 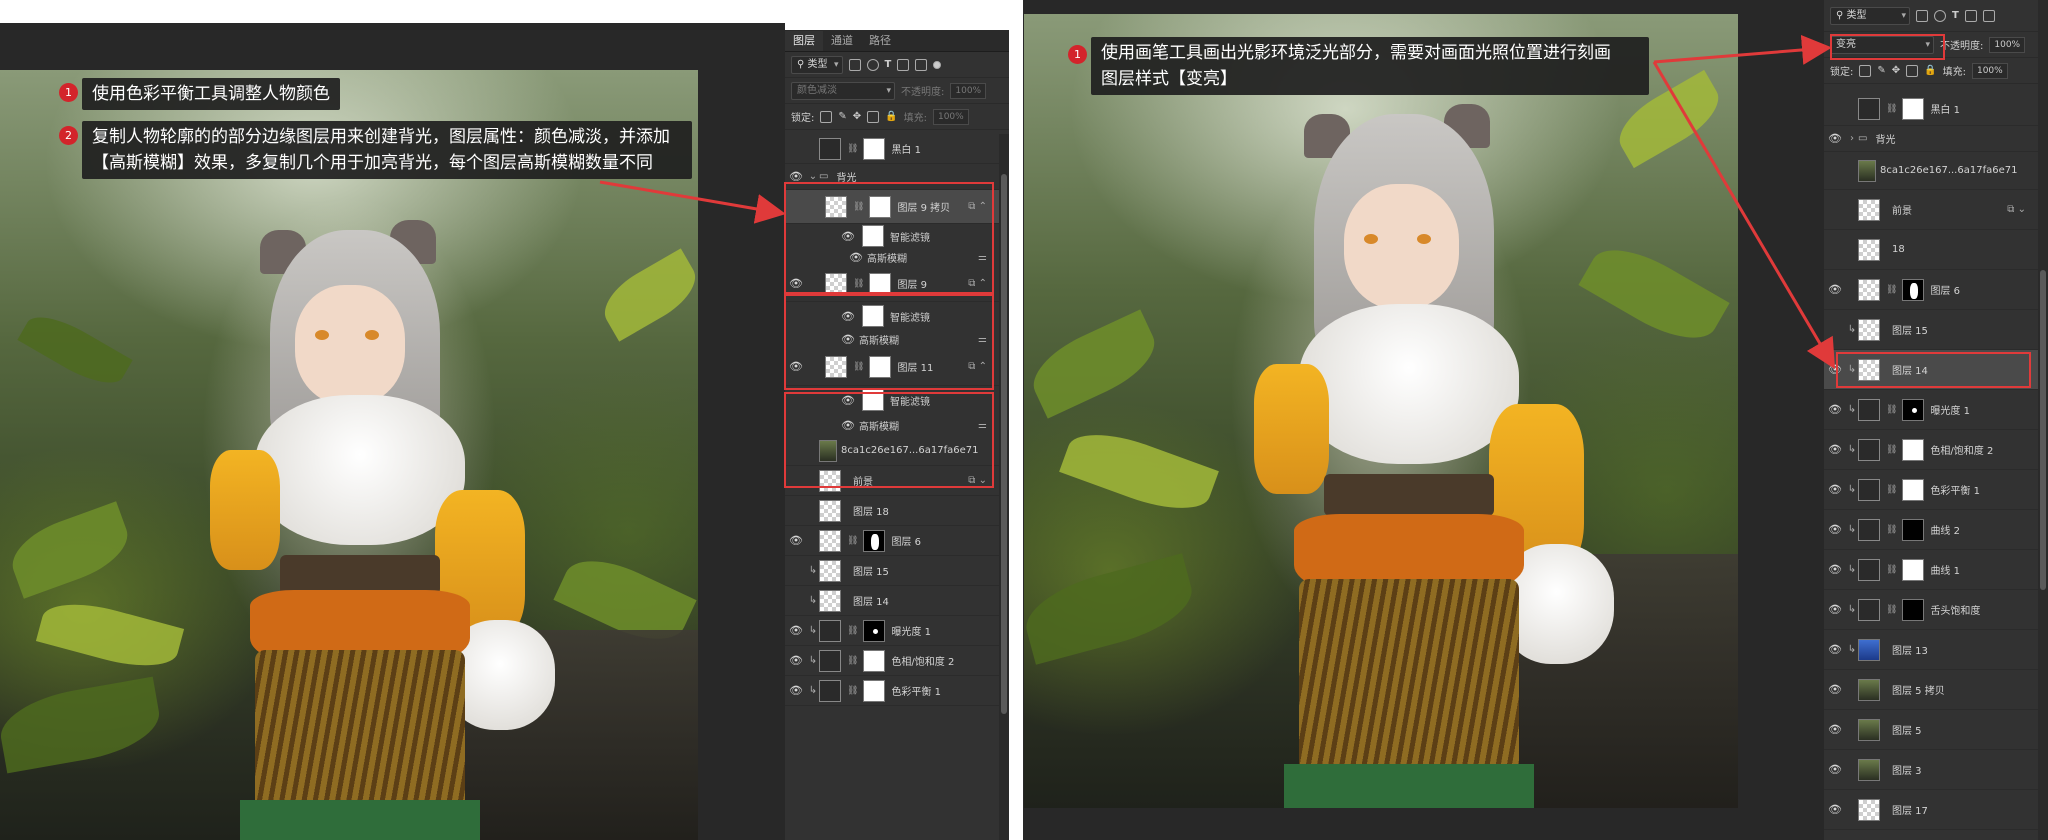 I want to click on filter-toggle-icon, so click(x=937, y=64).